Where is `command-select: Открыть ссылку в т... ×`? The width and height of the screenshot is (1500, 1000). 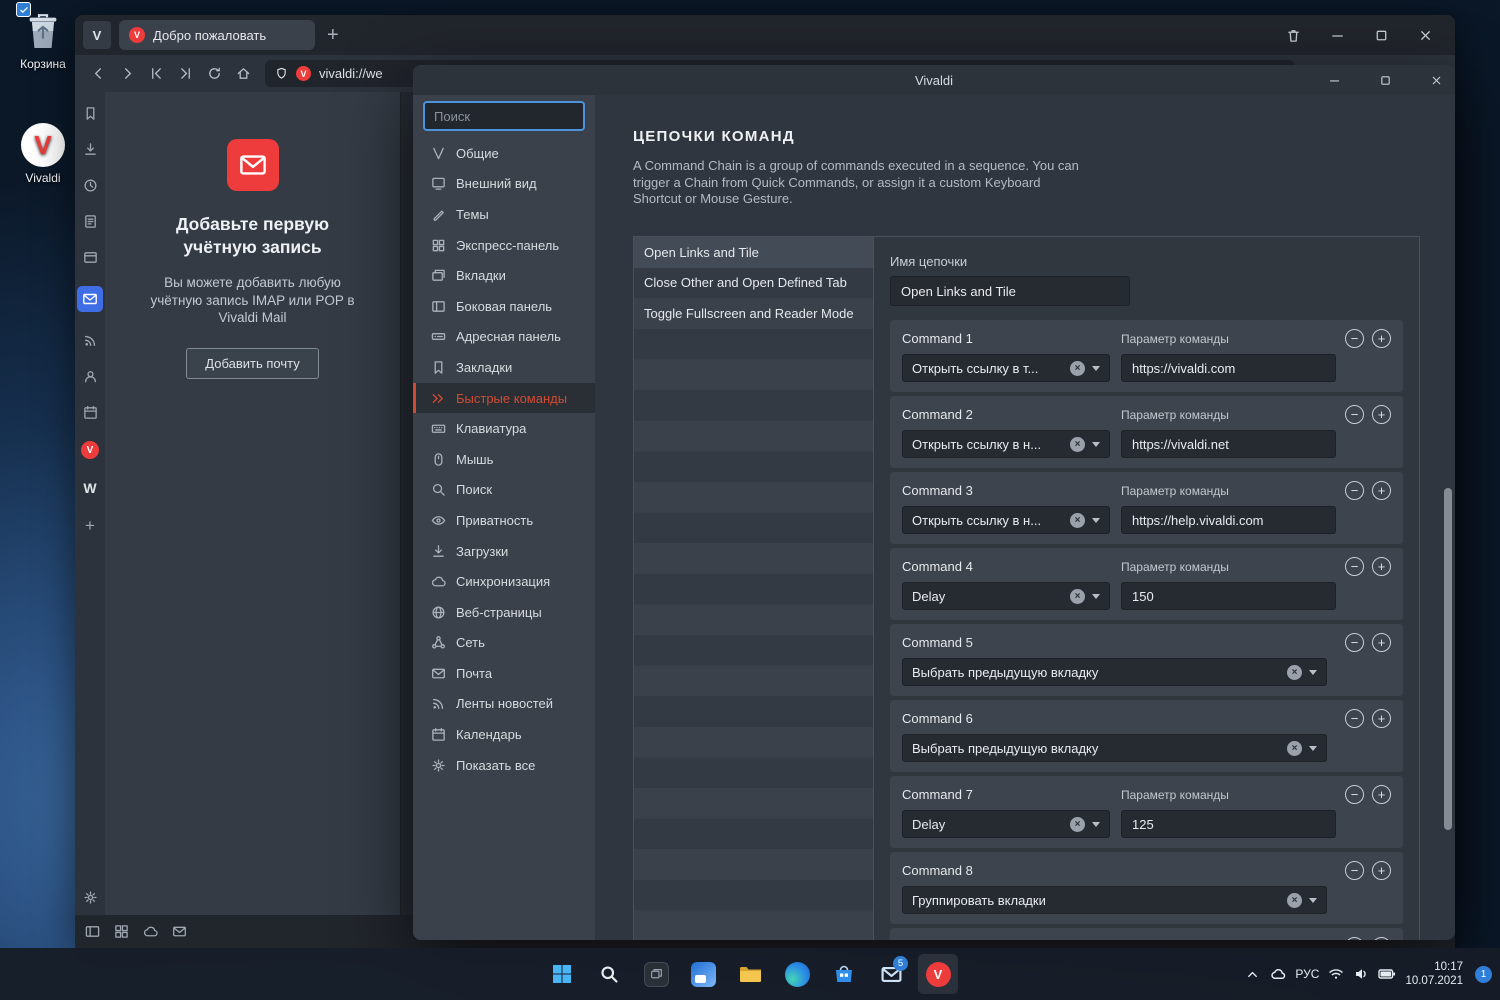
command-select: Открыть ссылку в т... × is located at coordinates (1006, 368).